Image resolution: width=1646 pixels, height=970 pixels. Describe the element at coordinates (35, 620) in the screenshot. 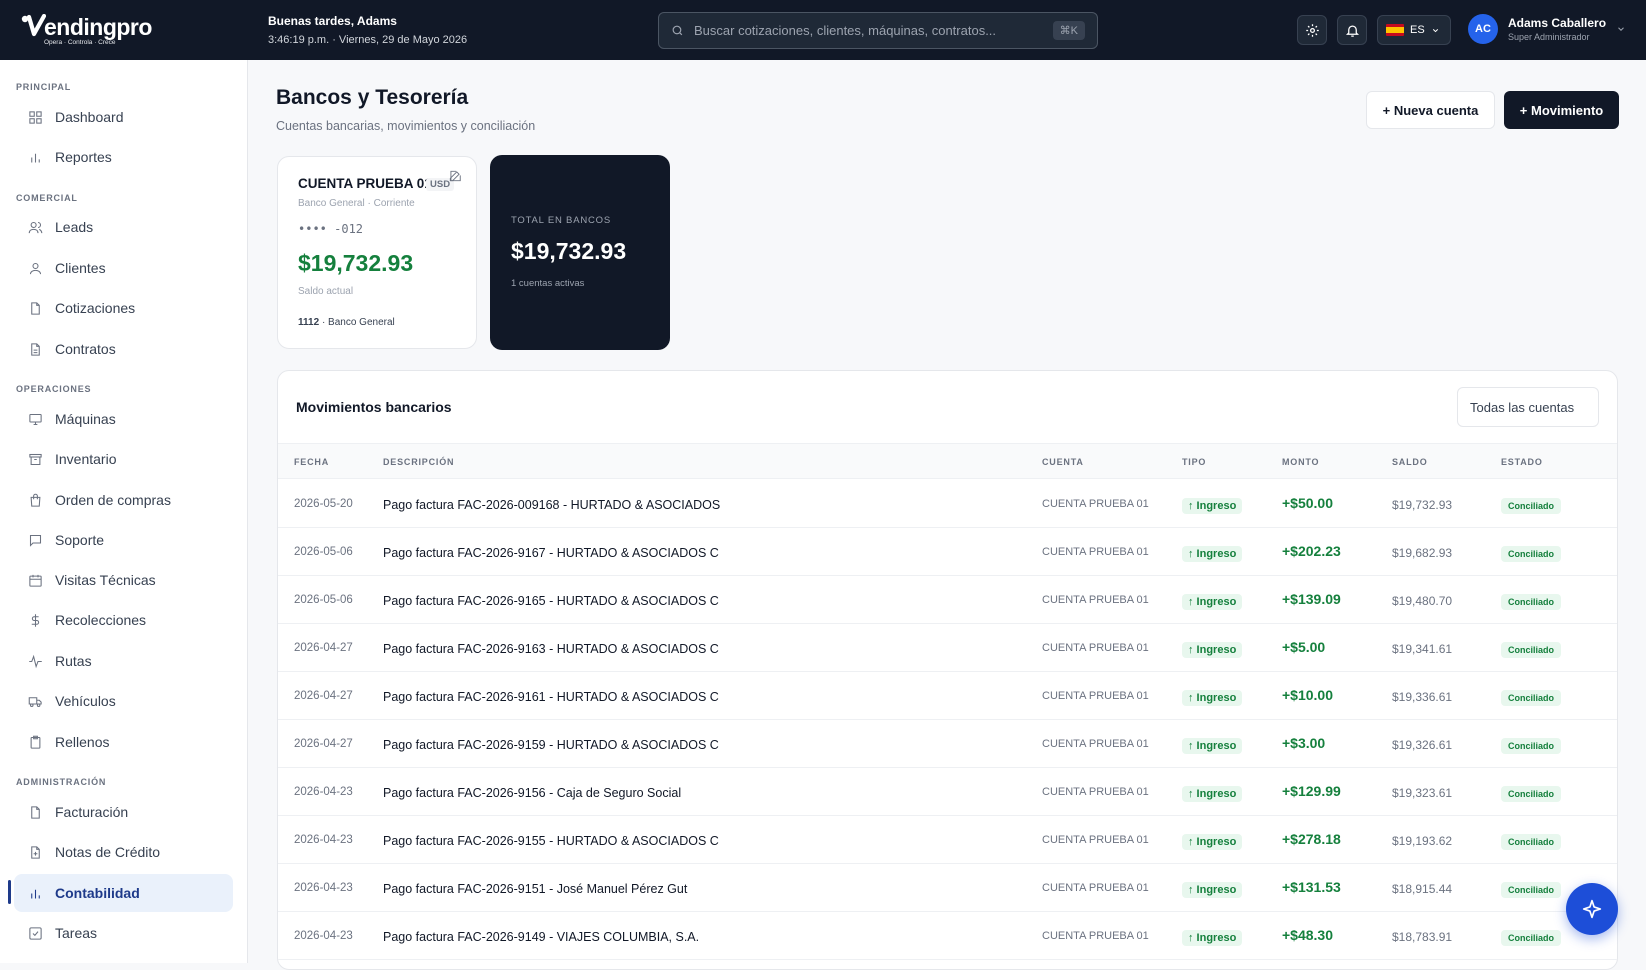

I see `dollar-icon` at that location.